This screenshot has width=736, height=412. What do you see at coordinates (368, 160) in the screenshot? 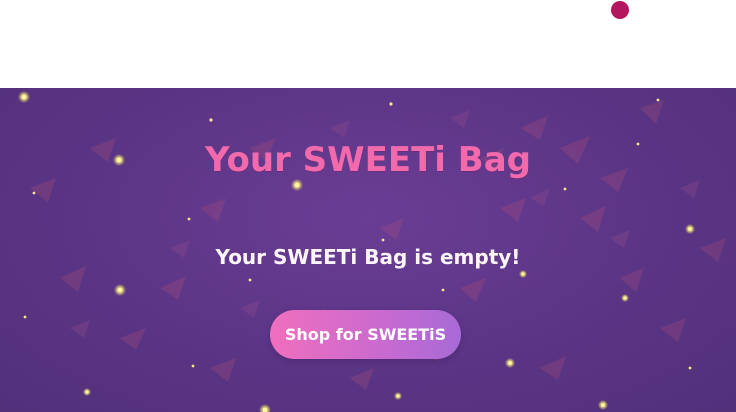
I see `page-title: Your SWEETi Bag` at bounding box center [368, 160].